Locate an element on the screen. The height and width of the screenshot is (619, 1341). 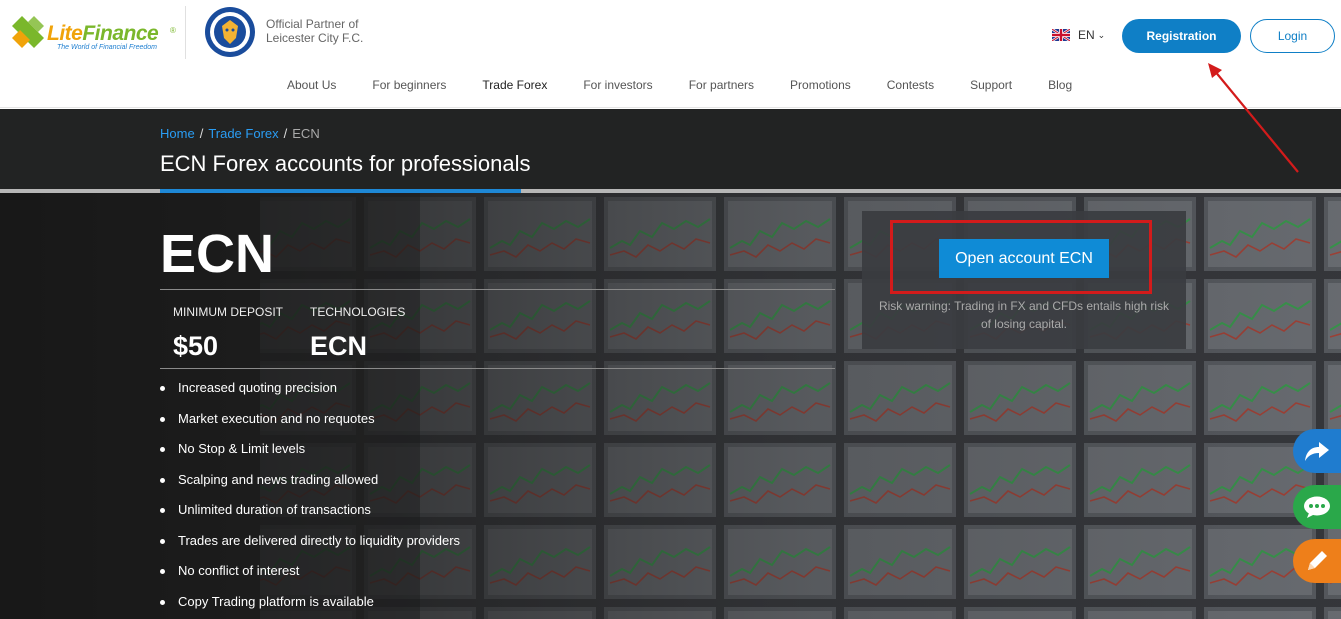
partner-text: Official Partner of Leicester City F.C. is located at coordinates (314, 31).